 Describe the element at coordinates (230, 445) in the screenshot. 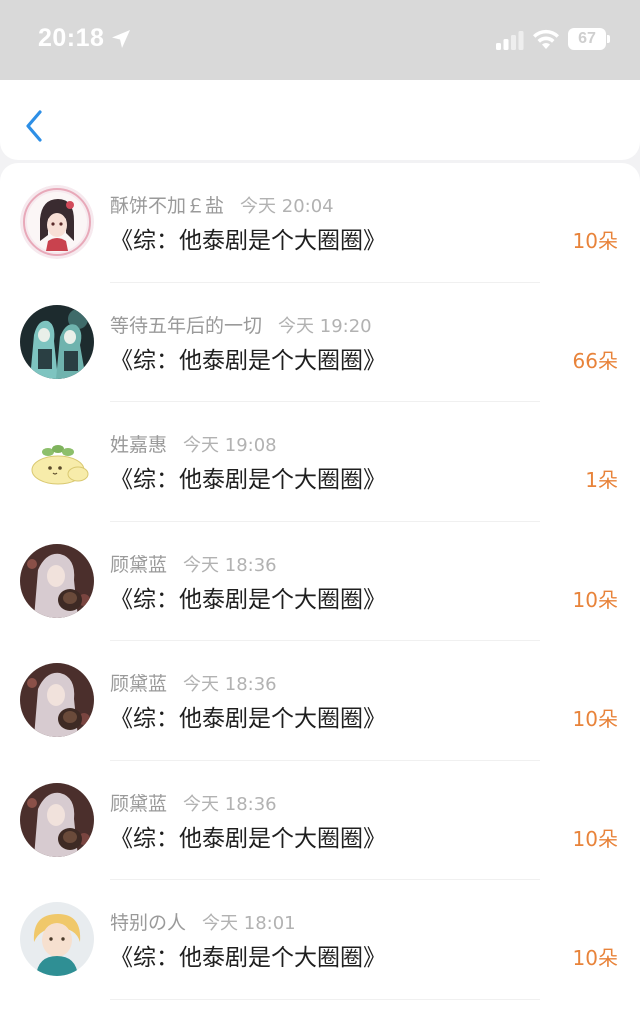

I see `record-time: 今天 19:08` at that location.